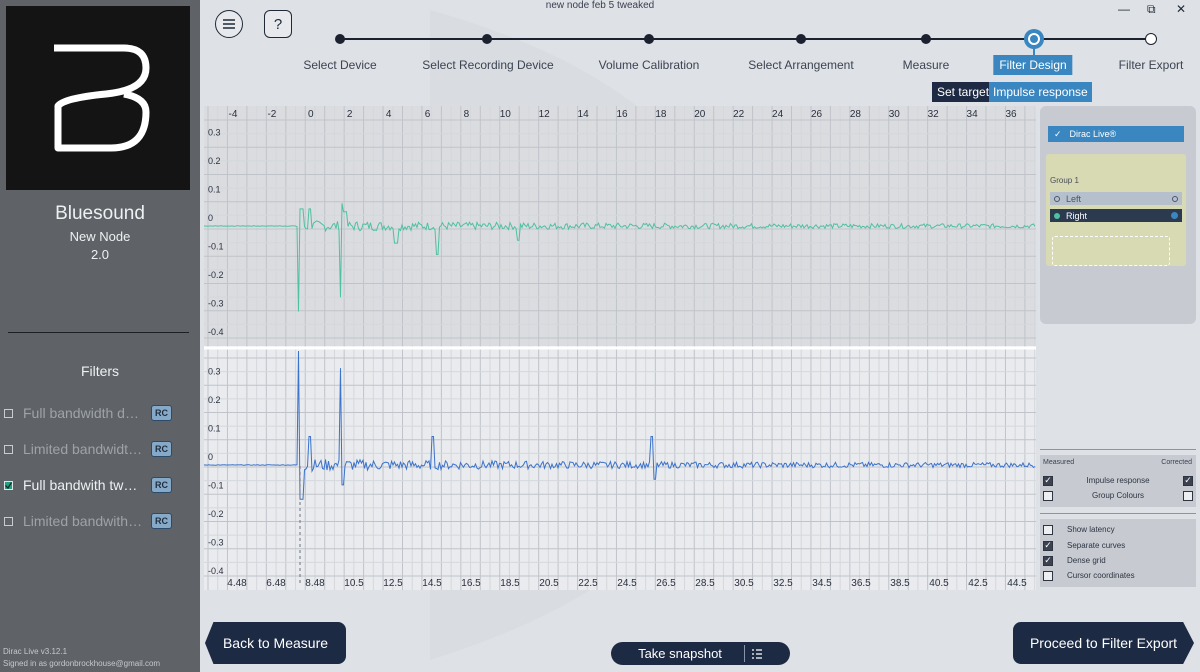 The width and height of the screenshot is (1200, 672). What do you see at coordinates (100, 213) in the screenshot?
I see `device-brand: Bluesound` at bounding box center [100, 213].